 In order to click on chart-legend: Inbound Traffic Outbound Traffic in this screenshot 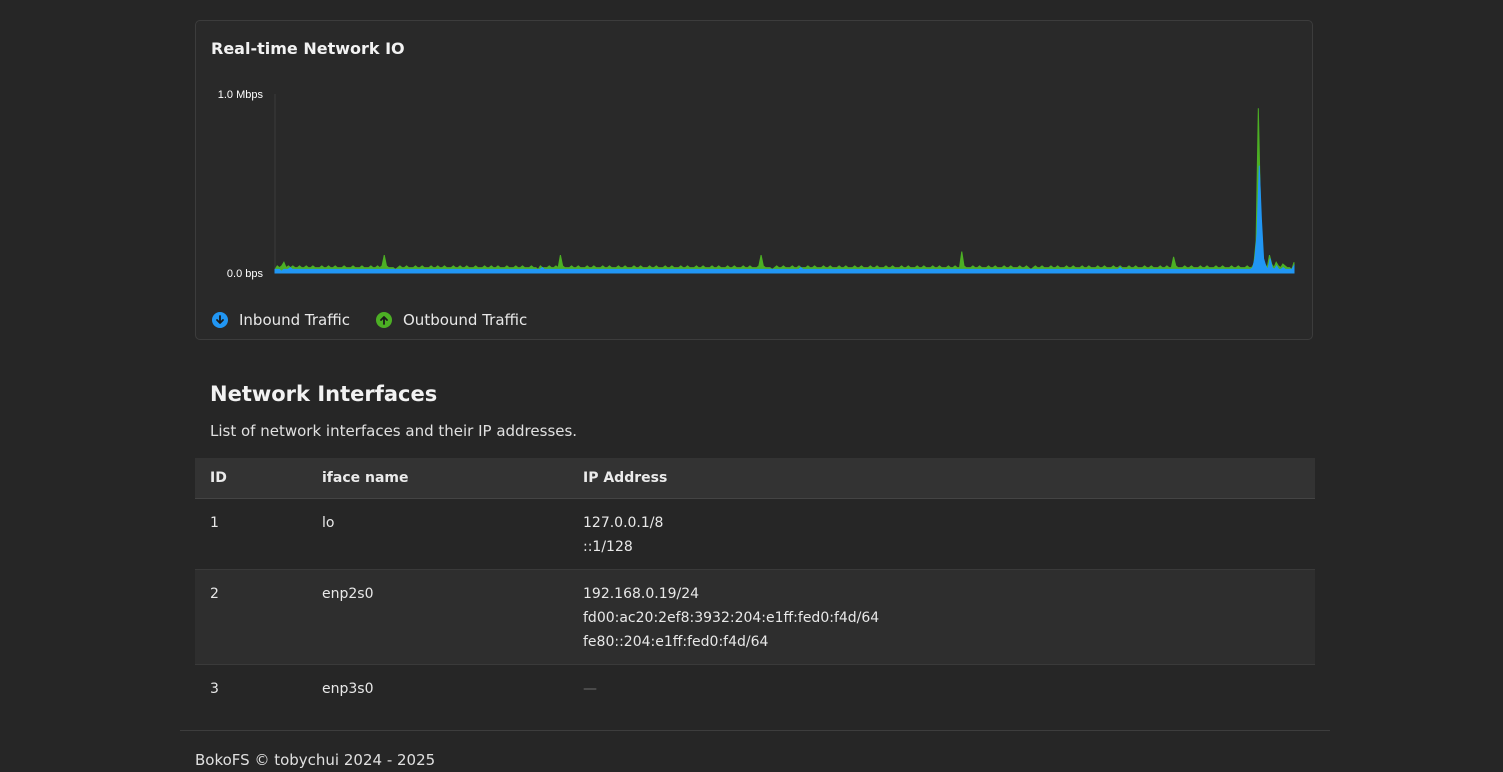, I will do `click(382, 320)`.